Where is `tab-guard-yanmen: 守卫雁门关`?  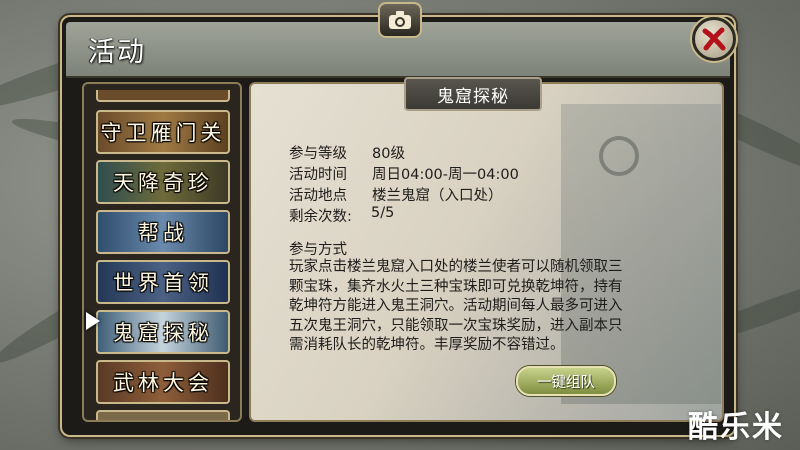 tab-guard-yanmen: 守卫雁门关 is located at coordinates (163, 132).